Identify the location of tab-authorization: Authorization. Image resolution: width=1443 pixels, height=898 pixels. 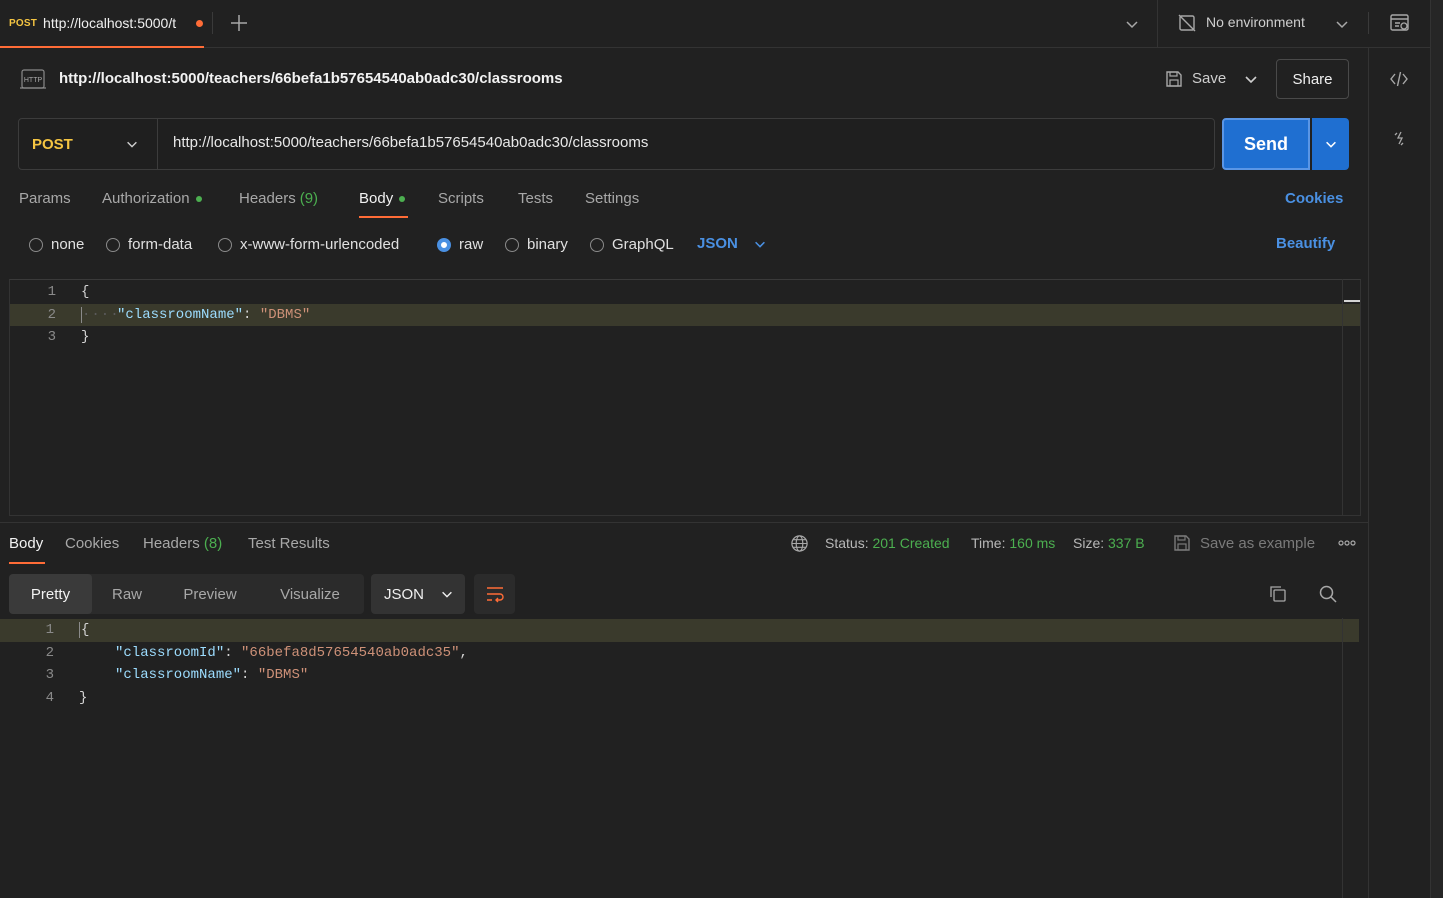
(152, 198).